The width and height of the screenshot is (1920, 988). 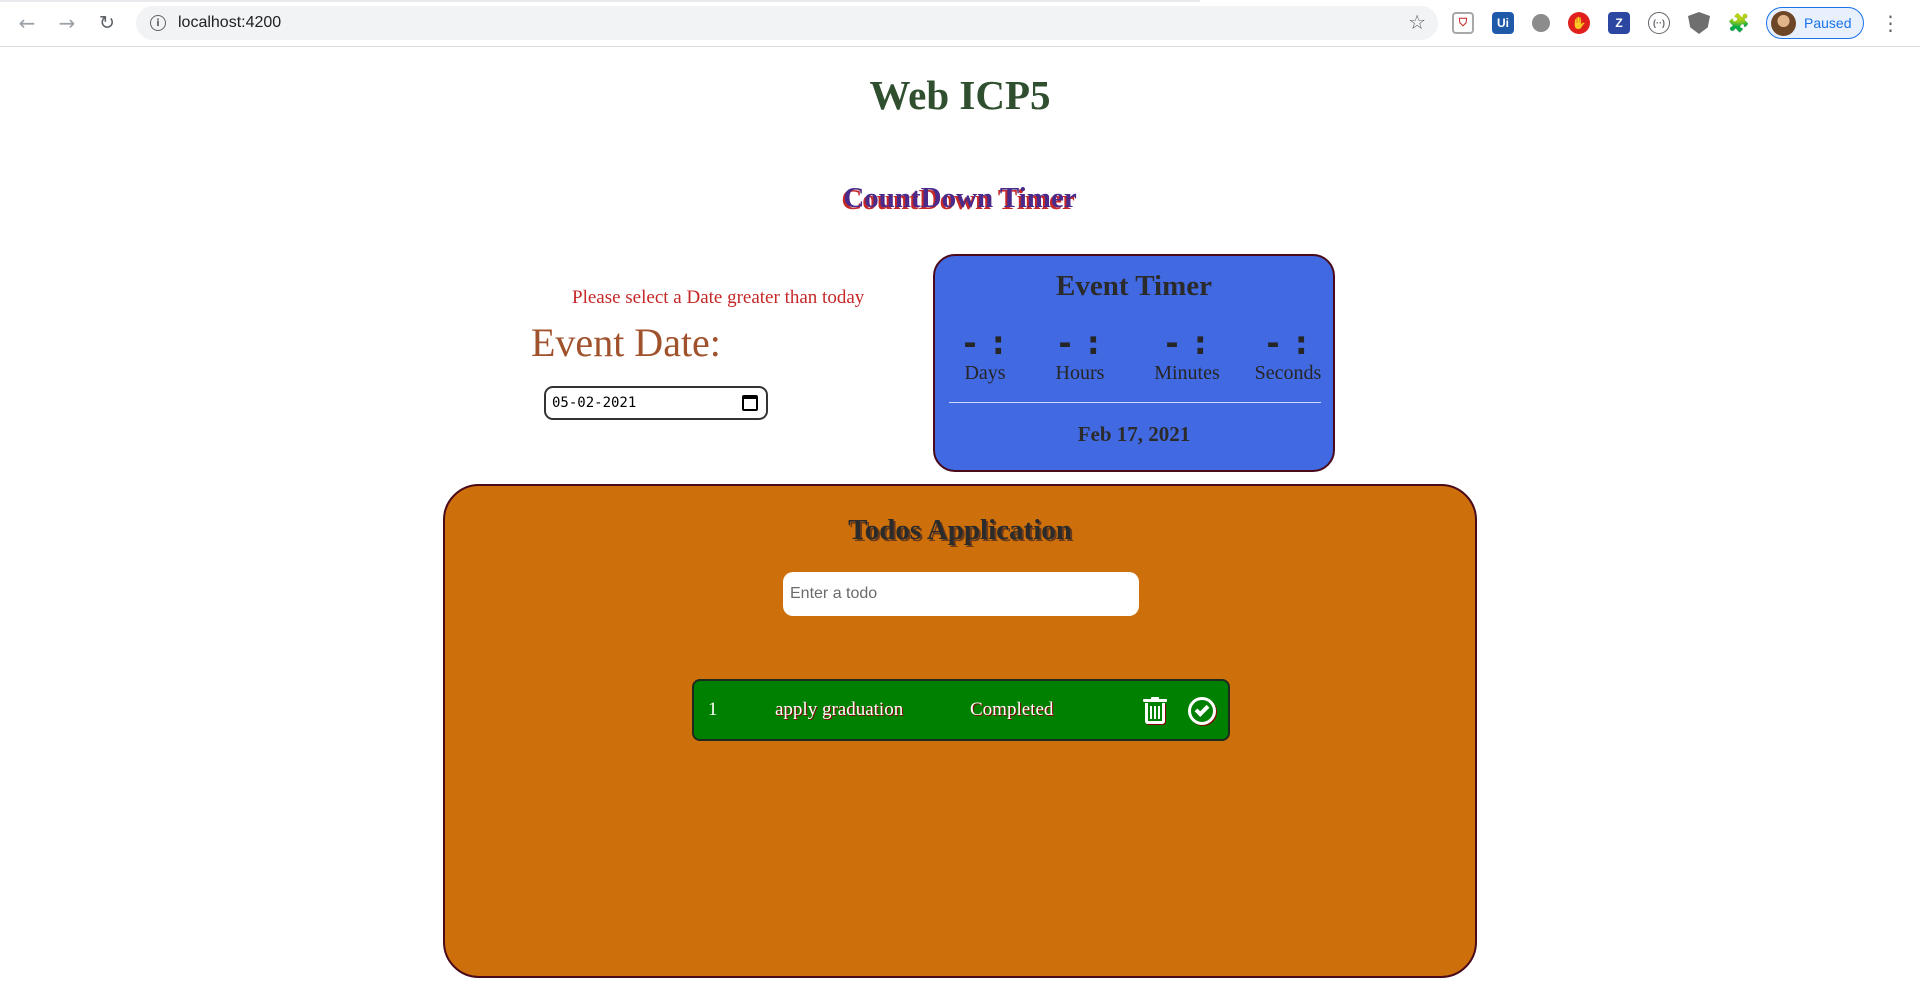 I want to click on timer-divider, so click(x=1135, y=402).